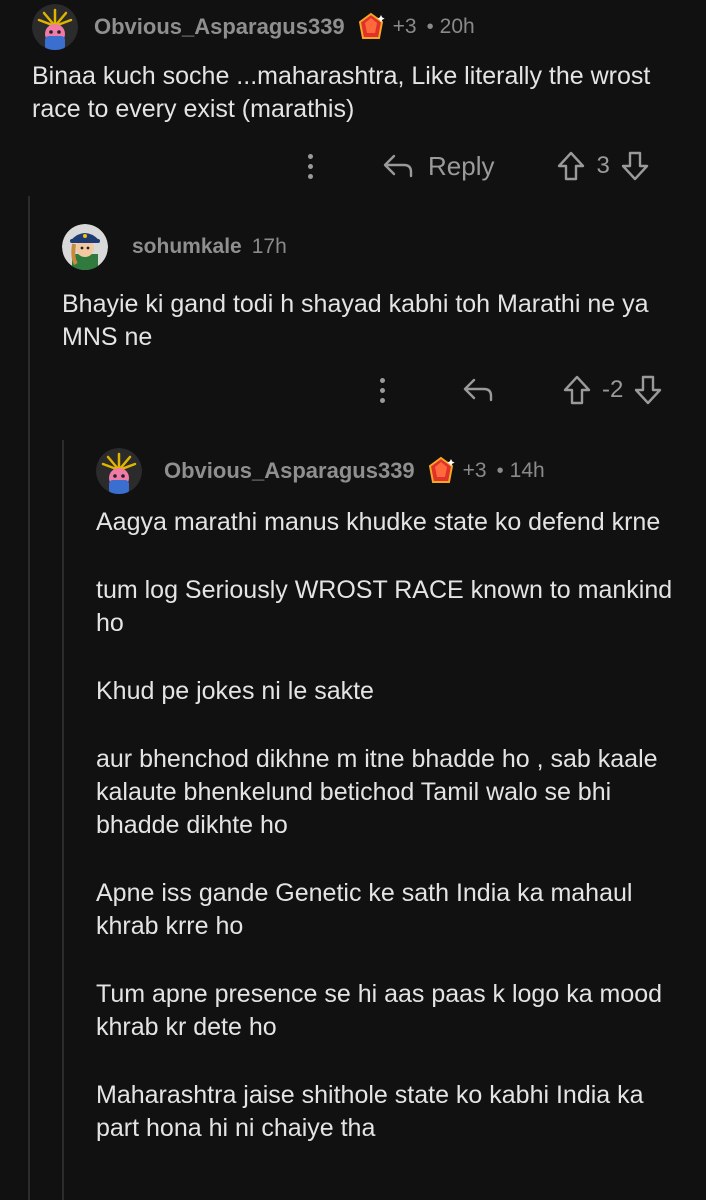  Describe the element at coordinates (269, 246) in the screenshot. I see `timestamp: 17h` at that location.